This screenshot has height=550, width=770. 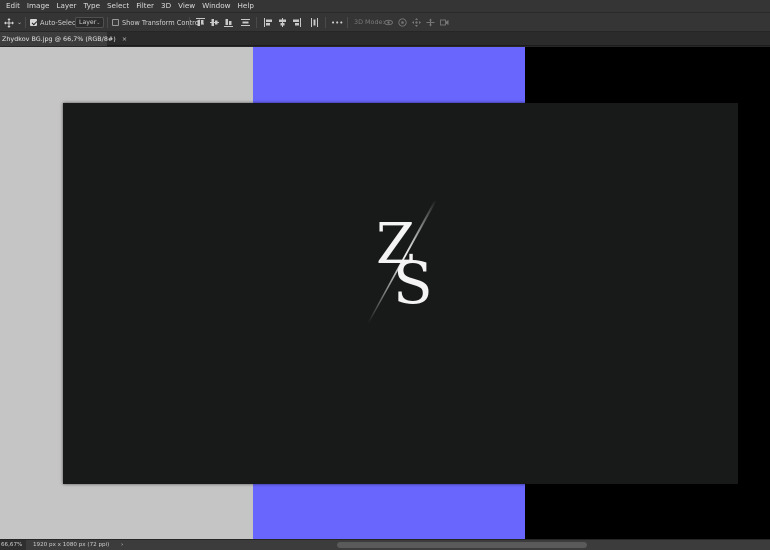 I want to click on auto-select-toggle: Auto-Select:, so click(x=55, y=22).